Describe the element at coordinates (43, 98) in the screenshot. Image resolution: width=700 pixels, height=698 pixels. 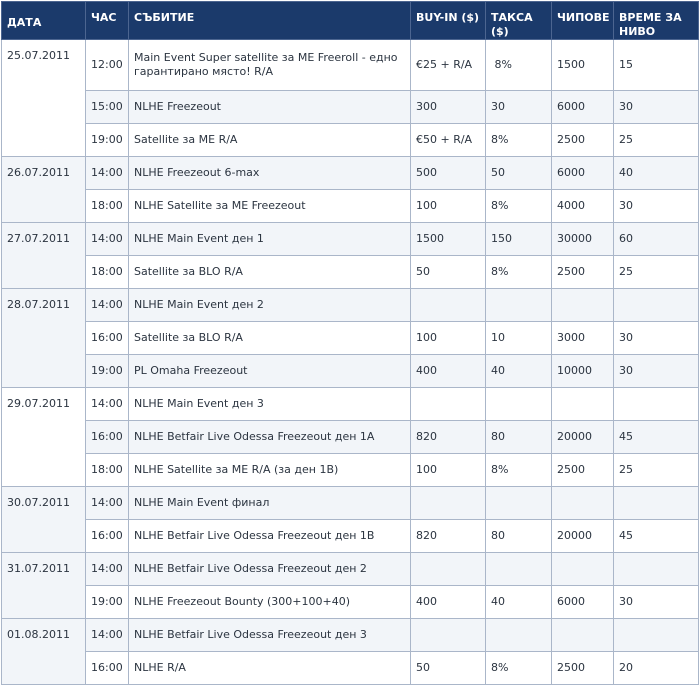
I see `cell-date: 25.07.2011` at that location.